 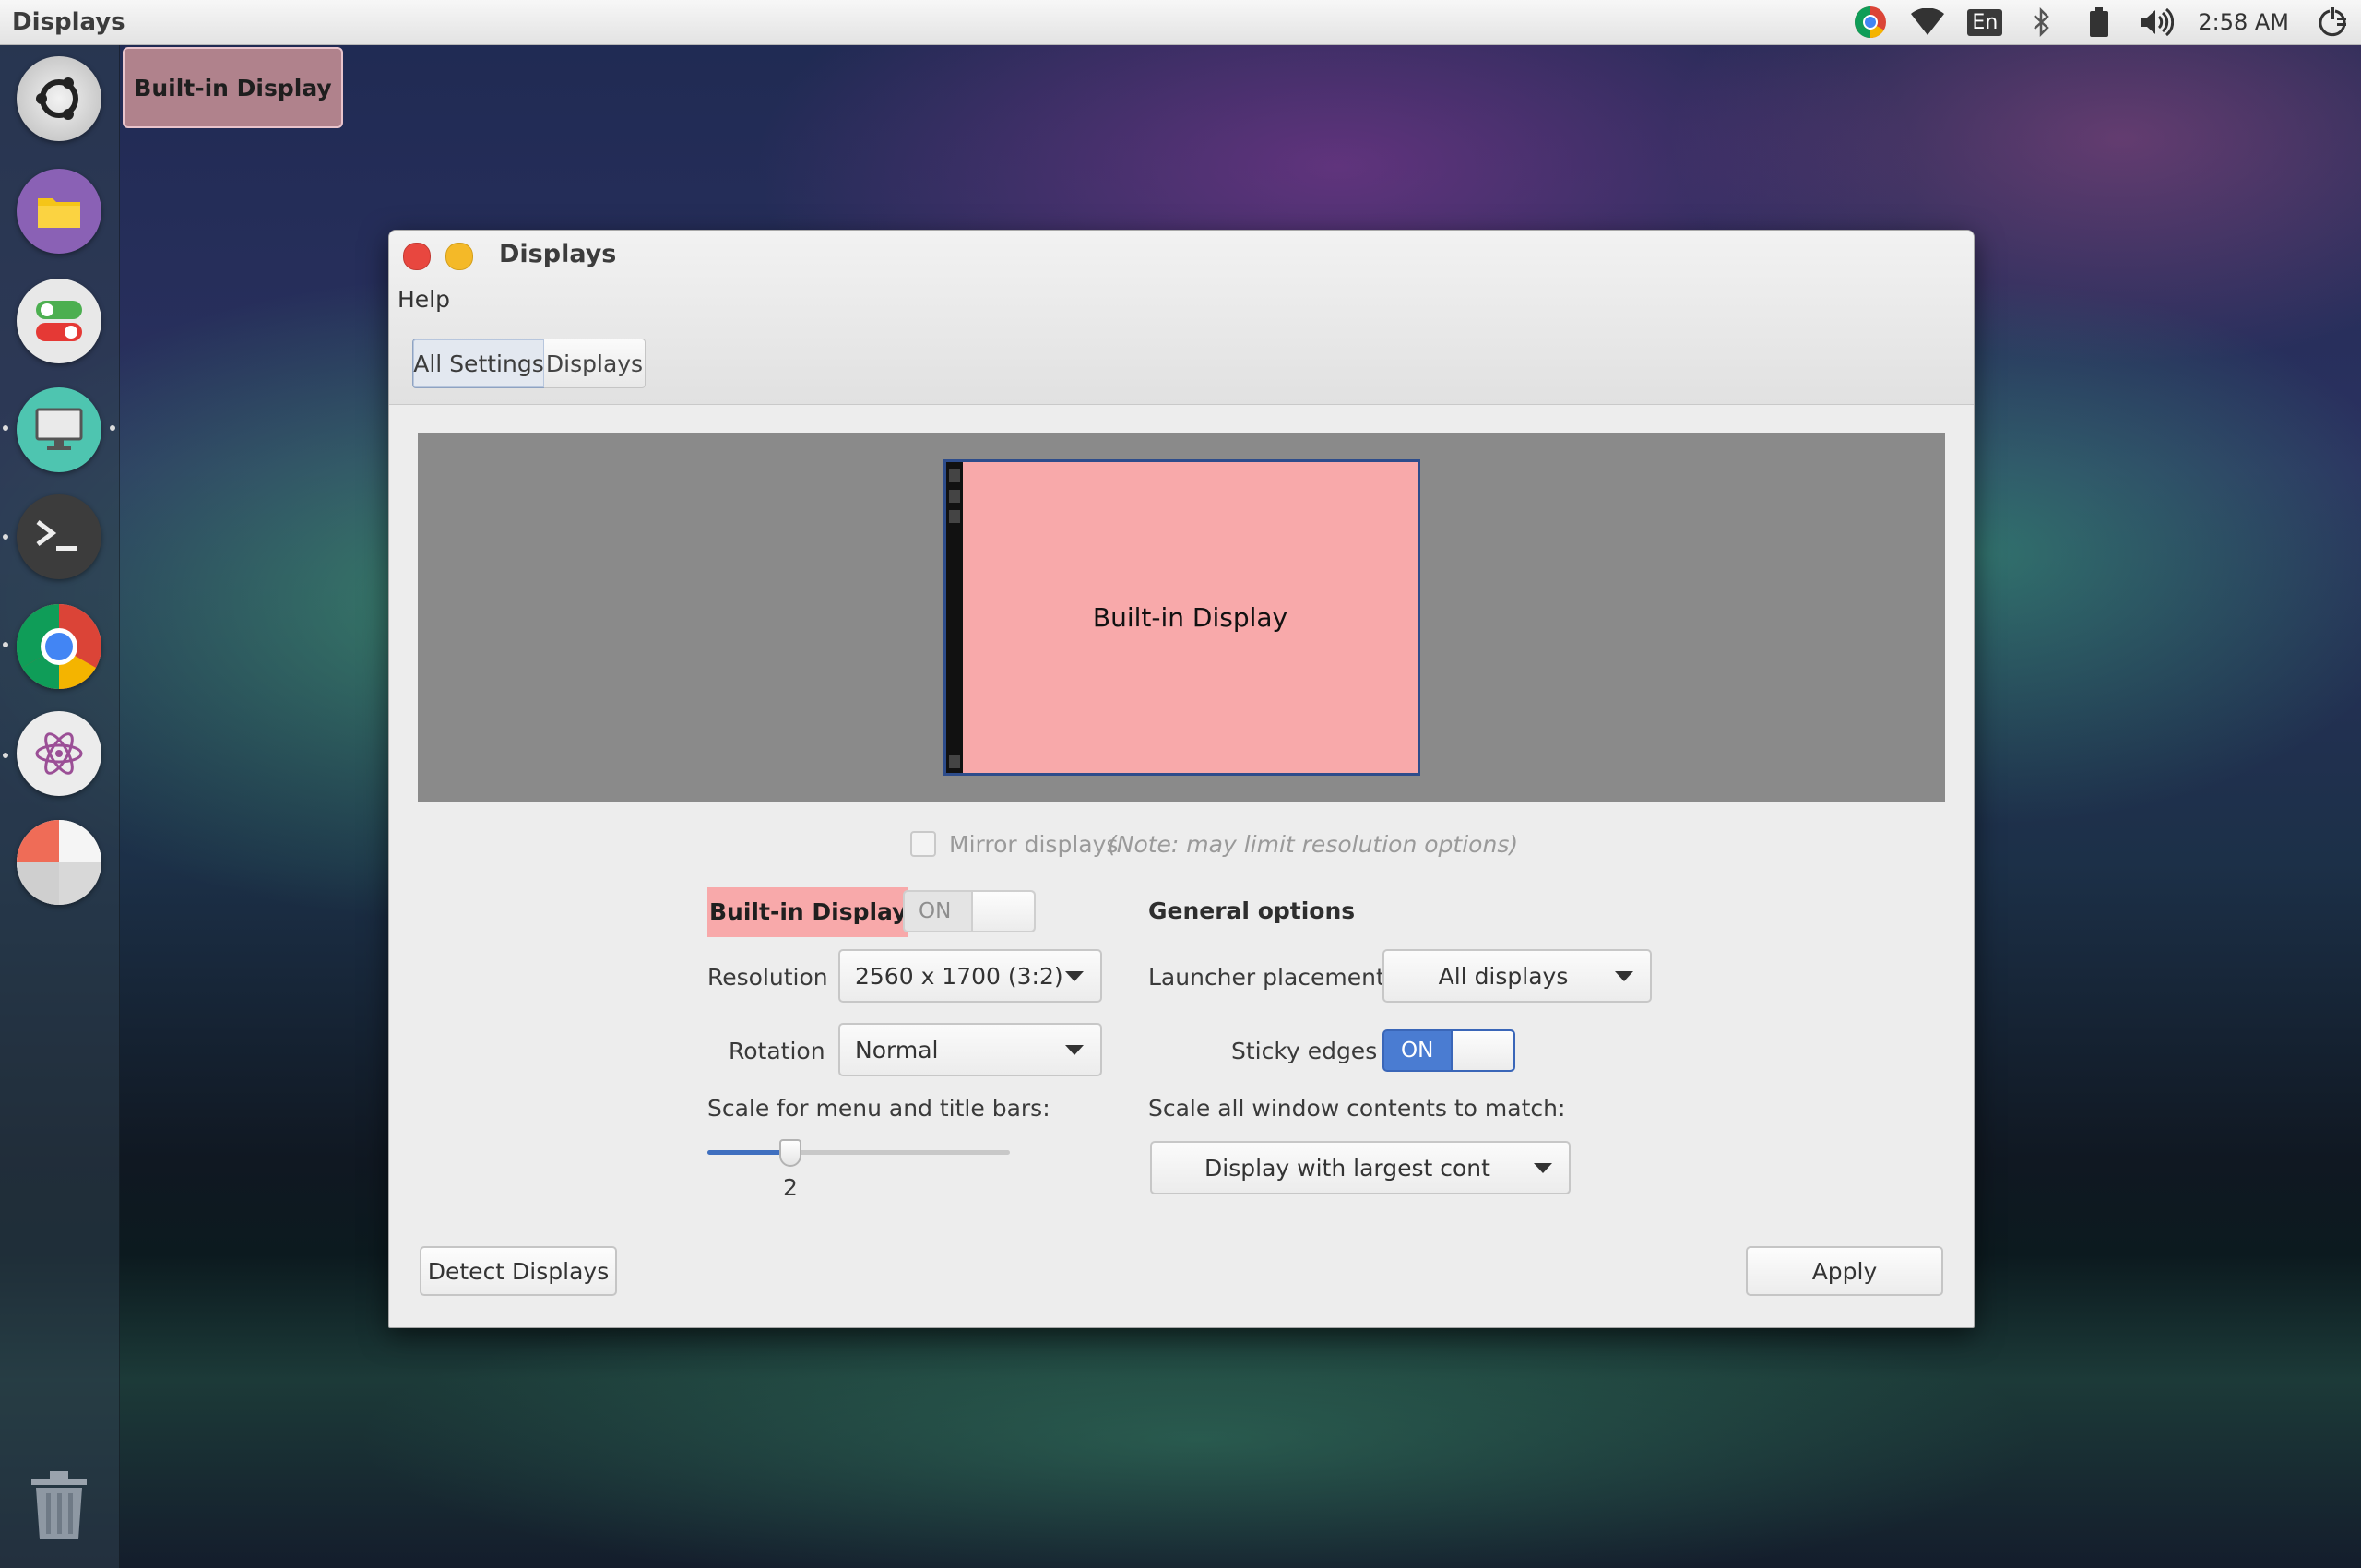 What do you see at coordinates (2041, 22) in the screenshot?
I see `bluetooth-icon` at bounding box center [2041, 22].